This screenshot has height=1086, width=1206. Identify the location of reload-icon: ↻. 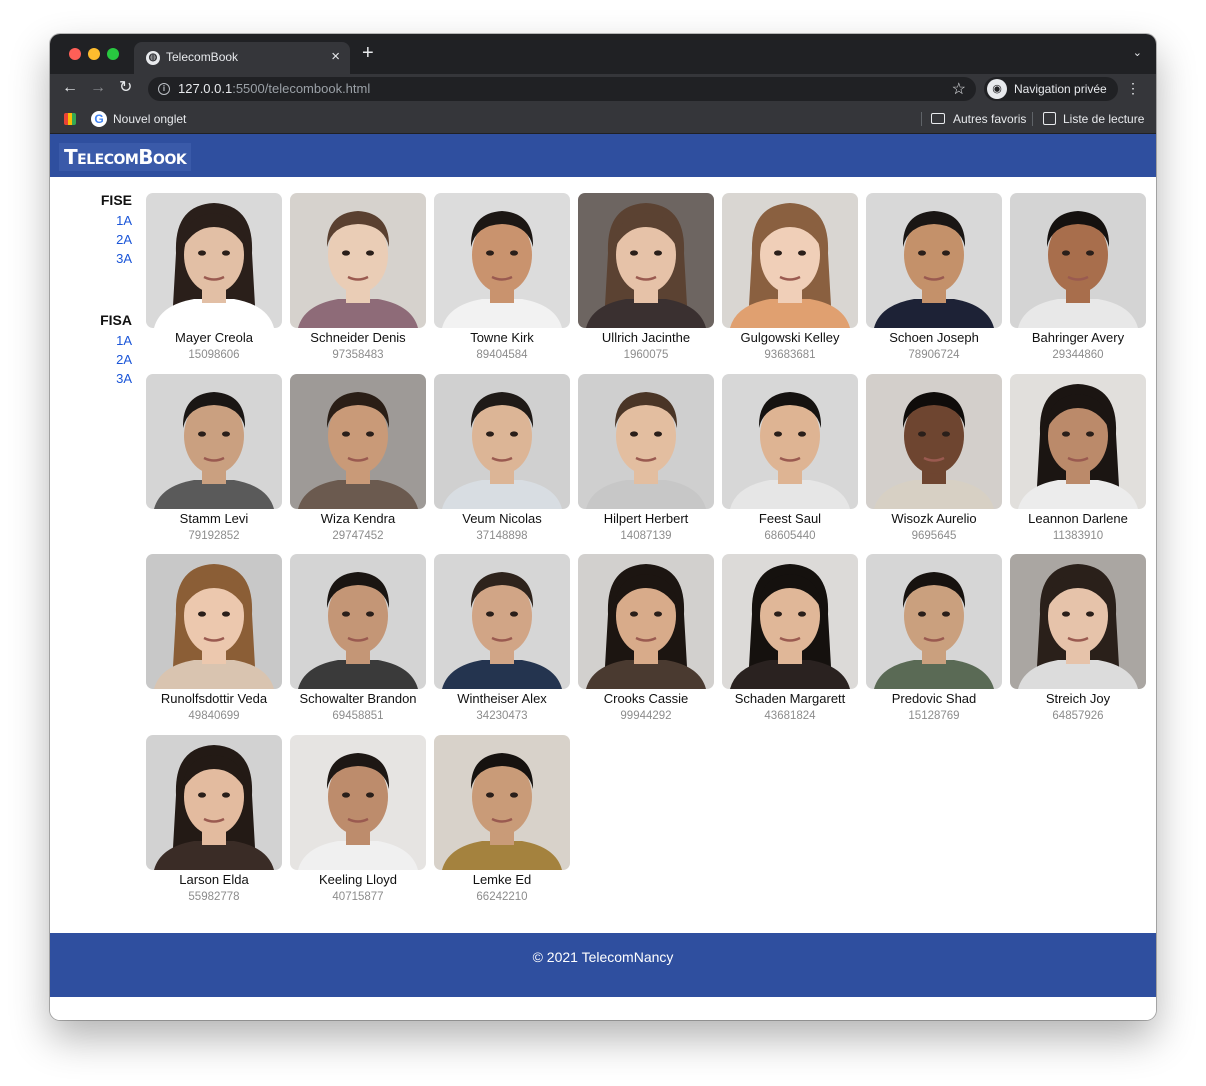
(125, 88).